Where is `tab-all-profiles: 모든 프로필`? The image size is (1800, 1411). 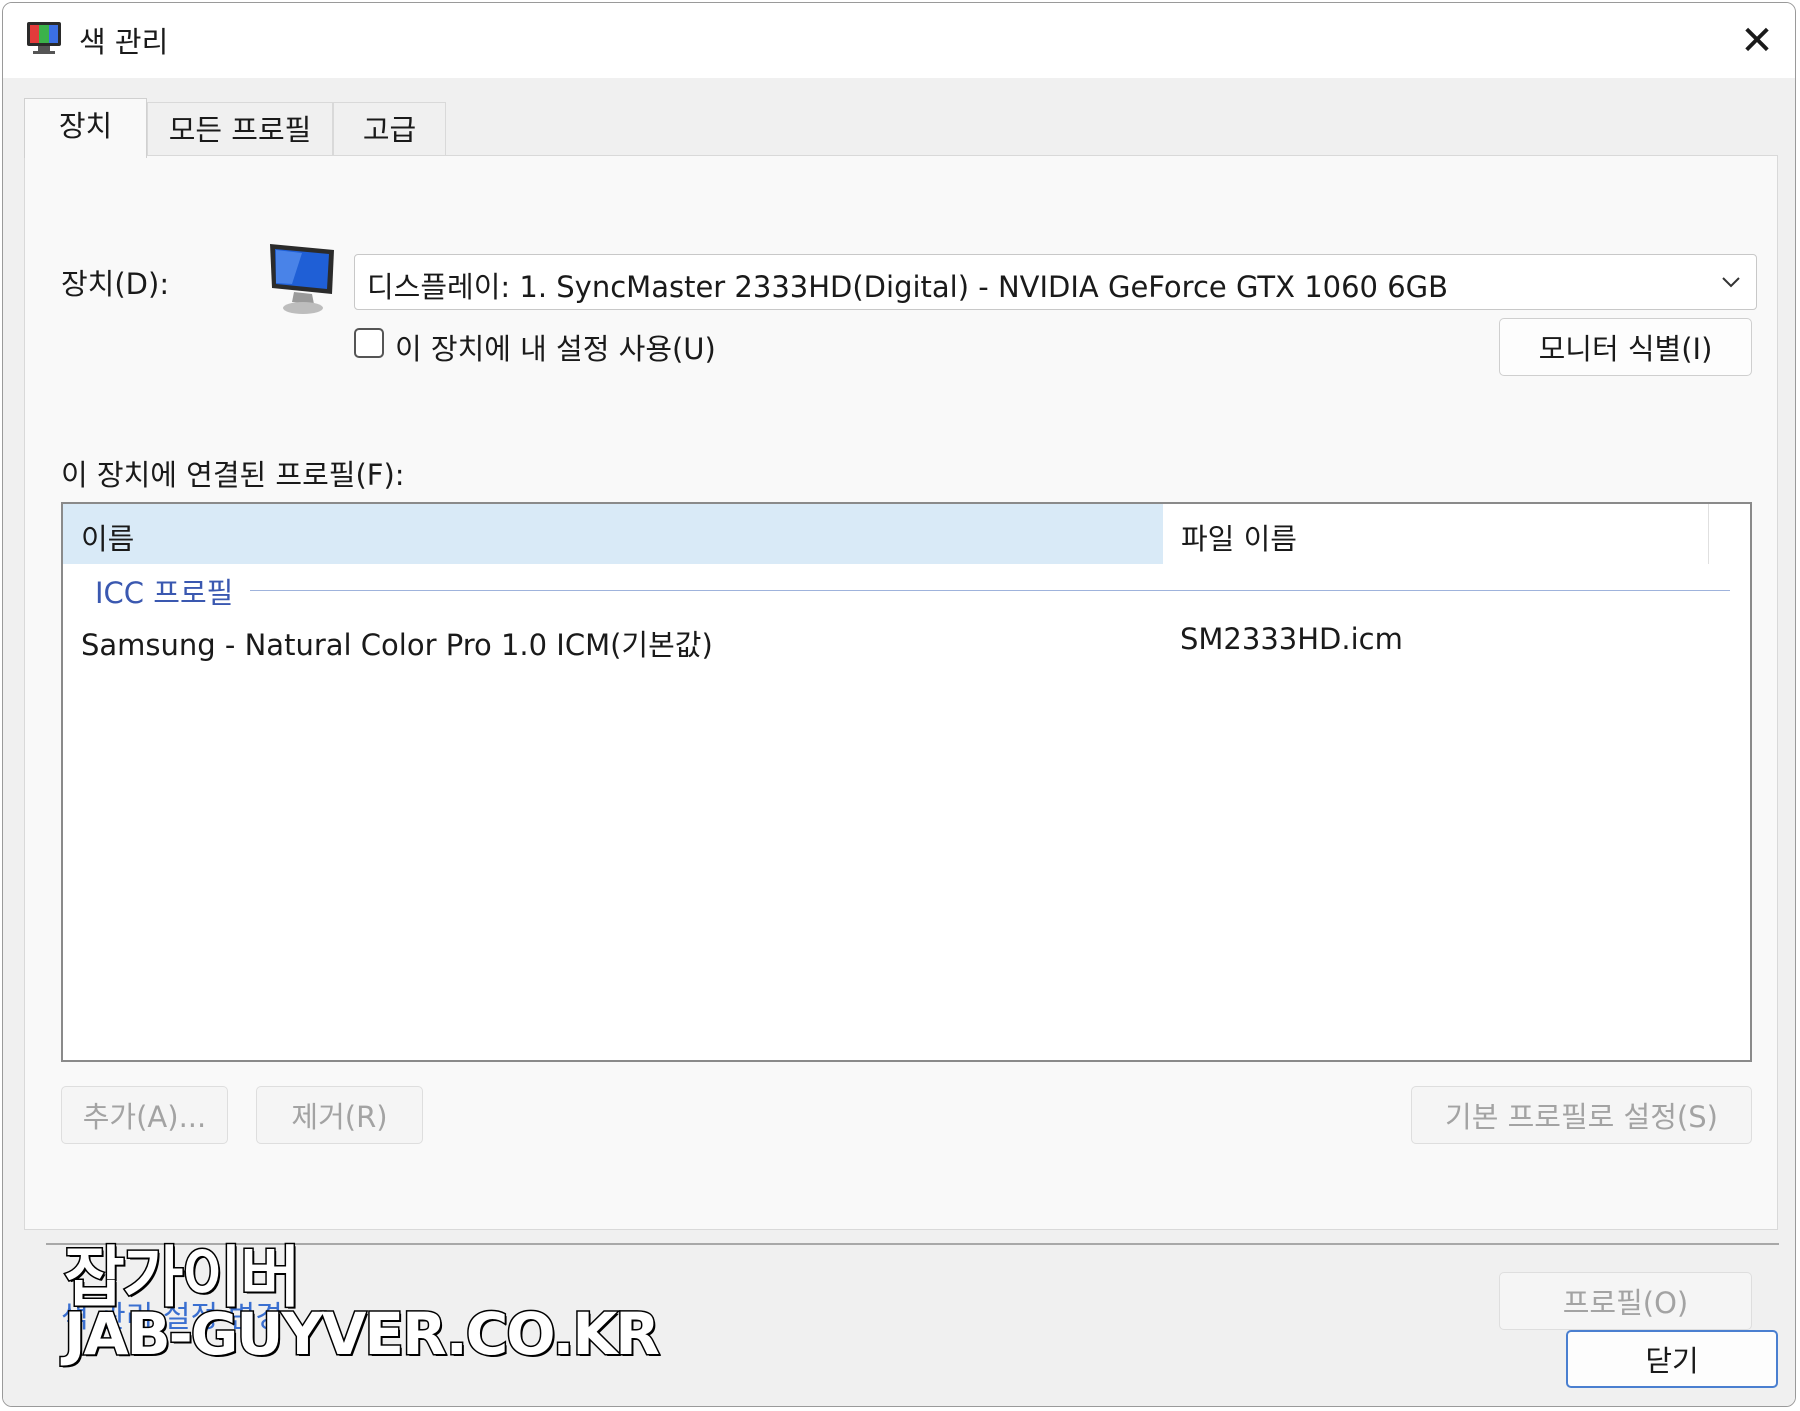
tab-all-profiles: 모든 프로필 is located at coordinates (240, 129).